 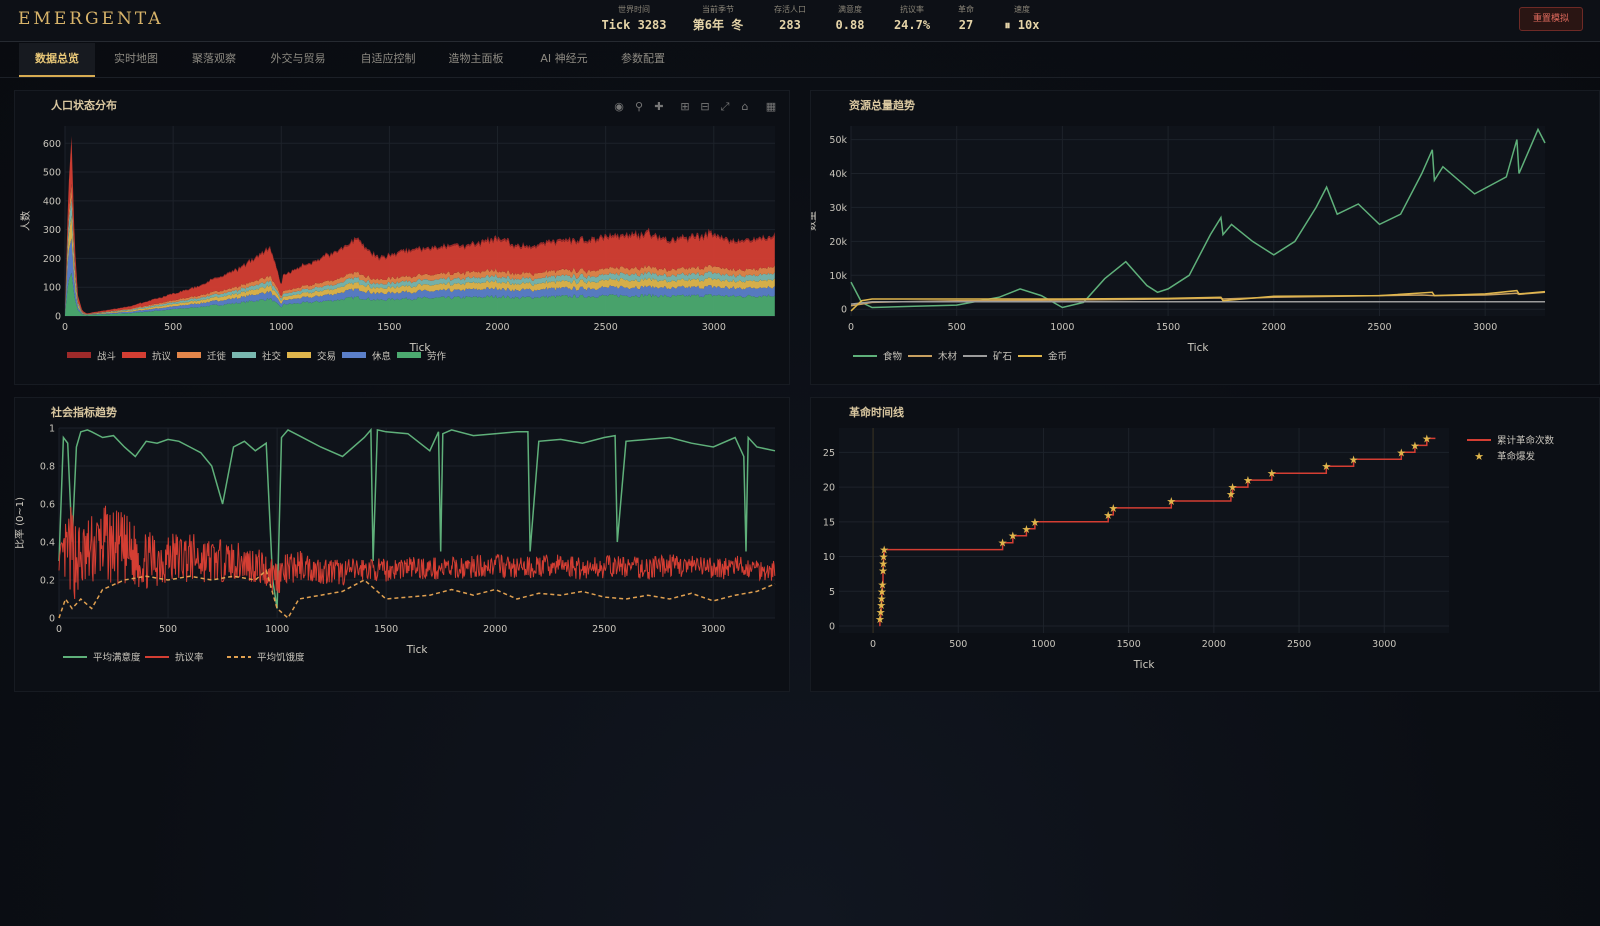 I want to click on tab-ai-neurons: AI 神经元, so click(x=564, y=60).